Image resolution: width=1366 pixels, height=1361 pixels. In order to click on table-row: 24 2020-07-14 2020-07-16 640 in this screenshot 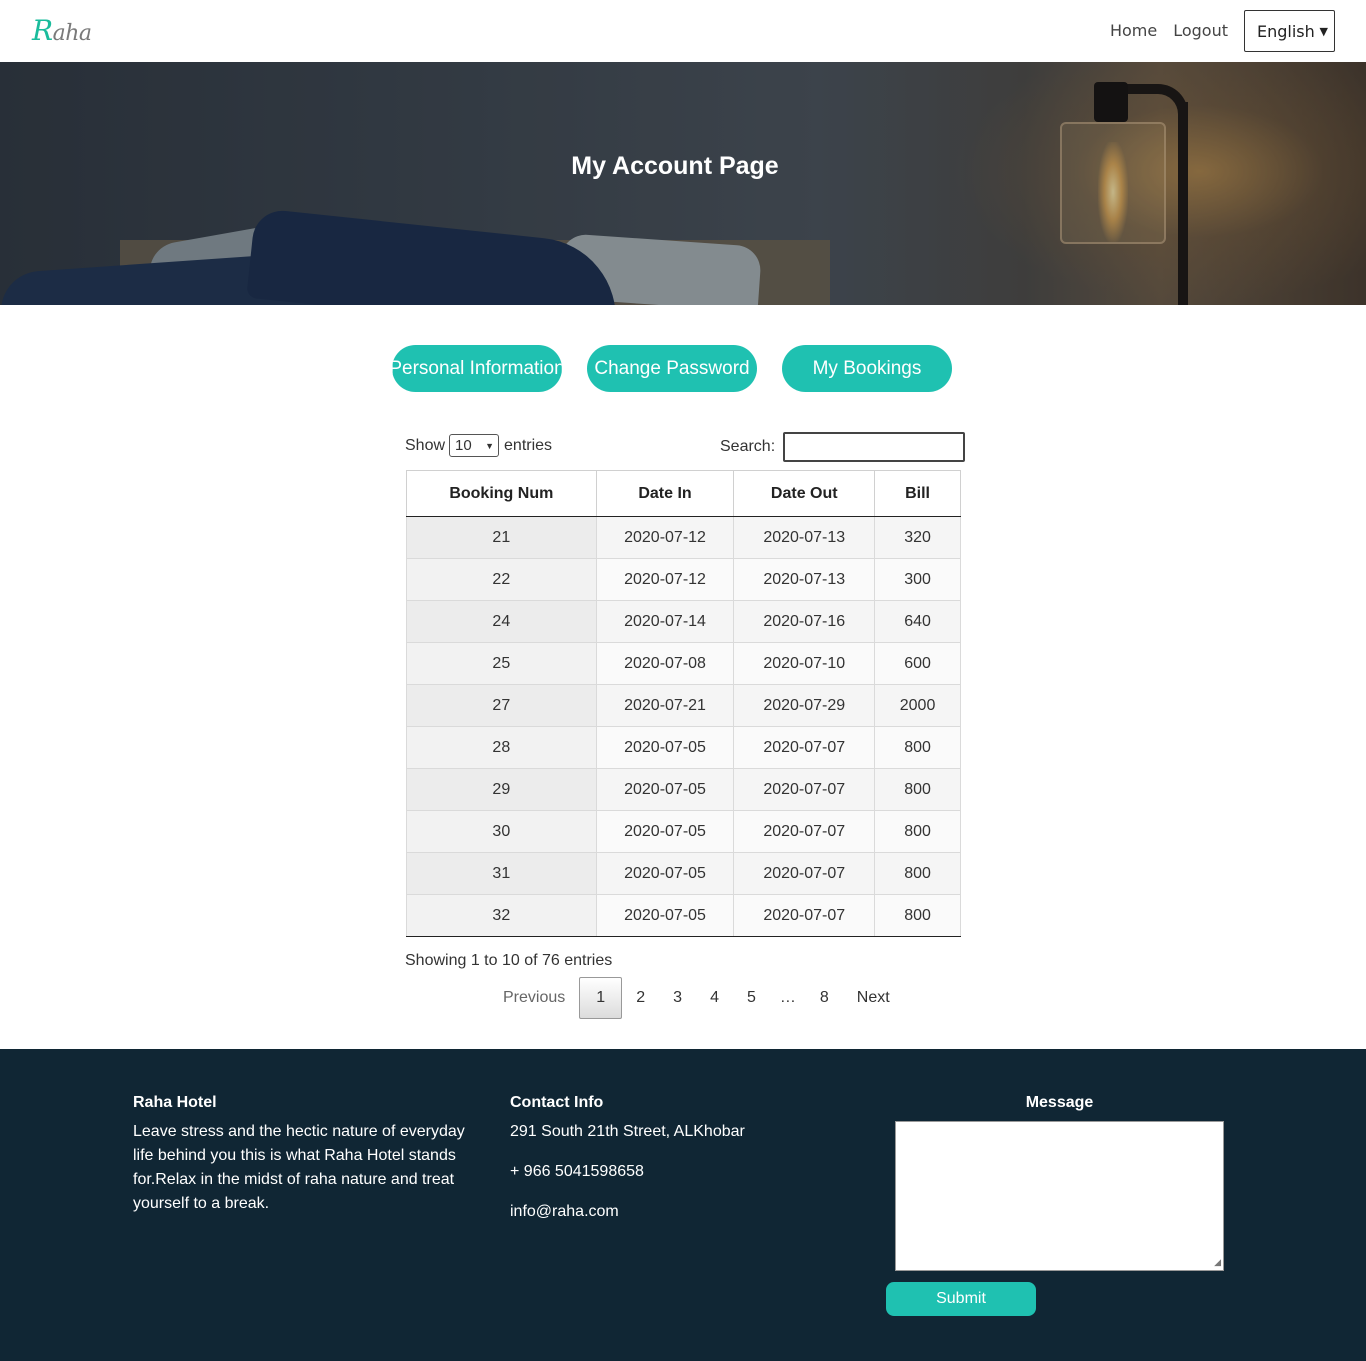, I will do `click(683, 621)`.